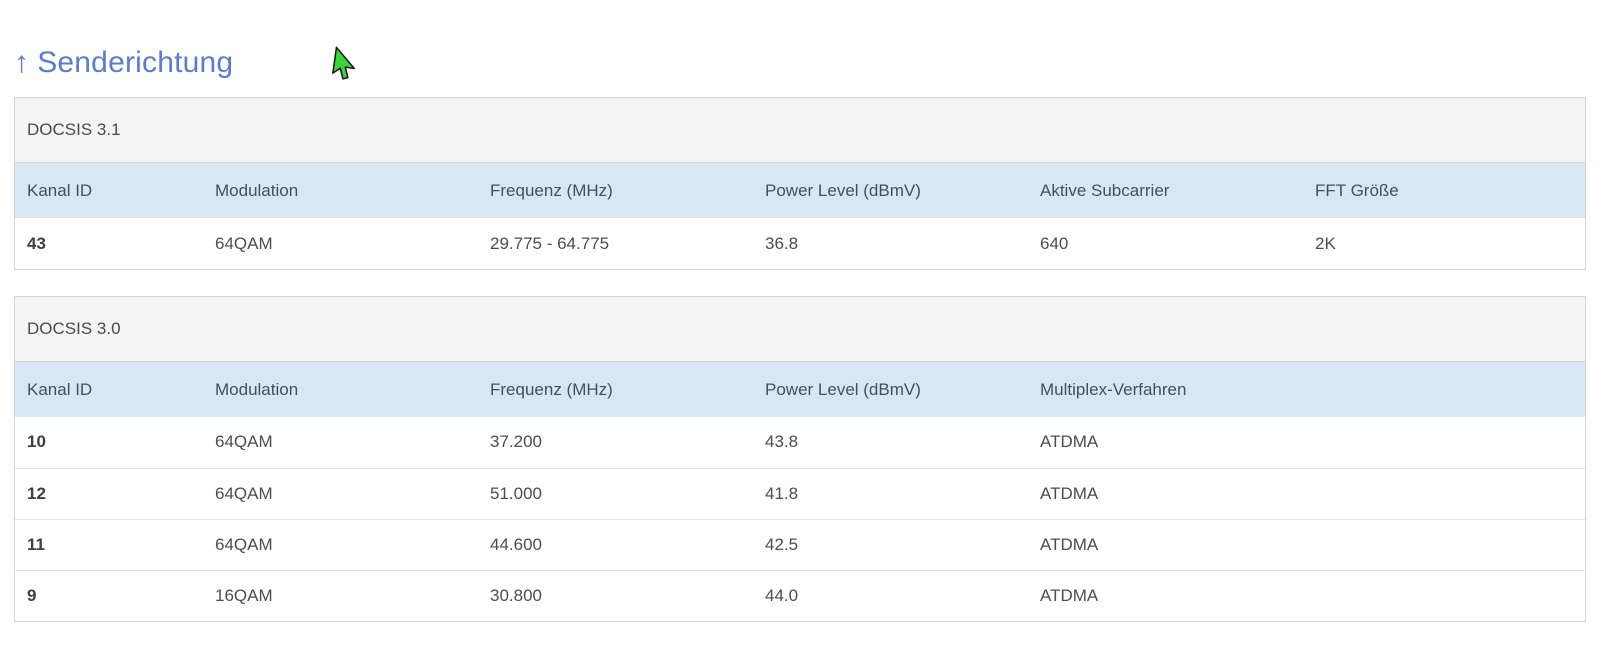 Image resolution: width=1611 pixels, height=647 pixels. I want to click on column-header-fft-groesse: FFT Größe, so click(1357, 190).